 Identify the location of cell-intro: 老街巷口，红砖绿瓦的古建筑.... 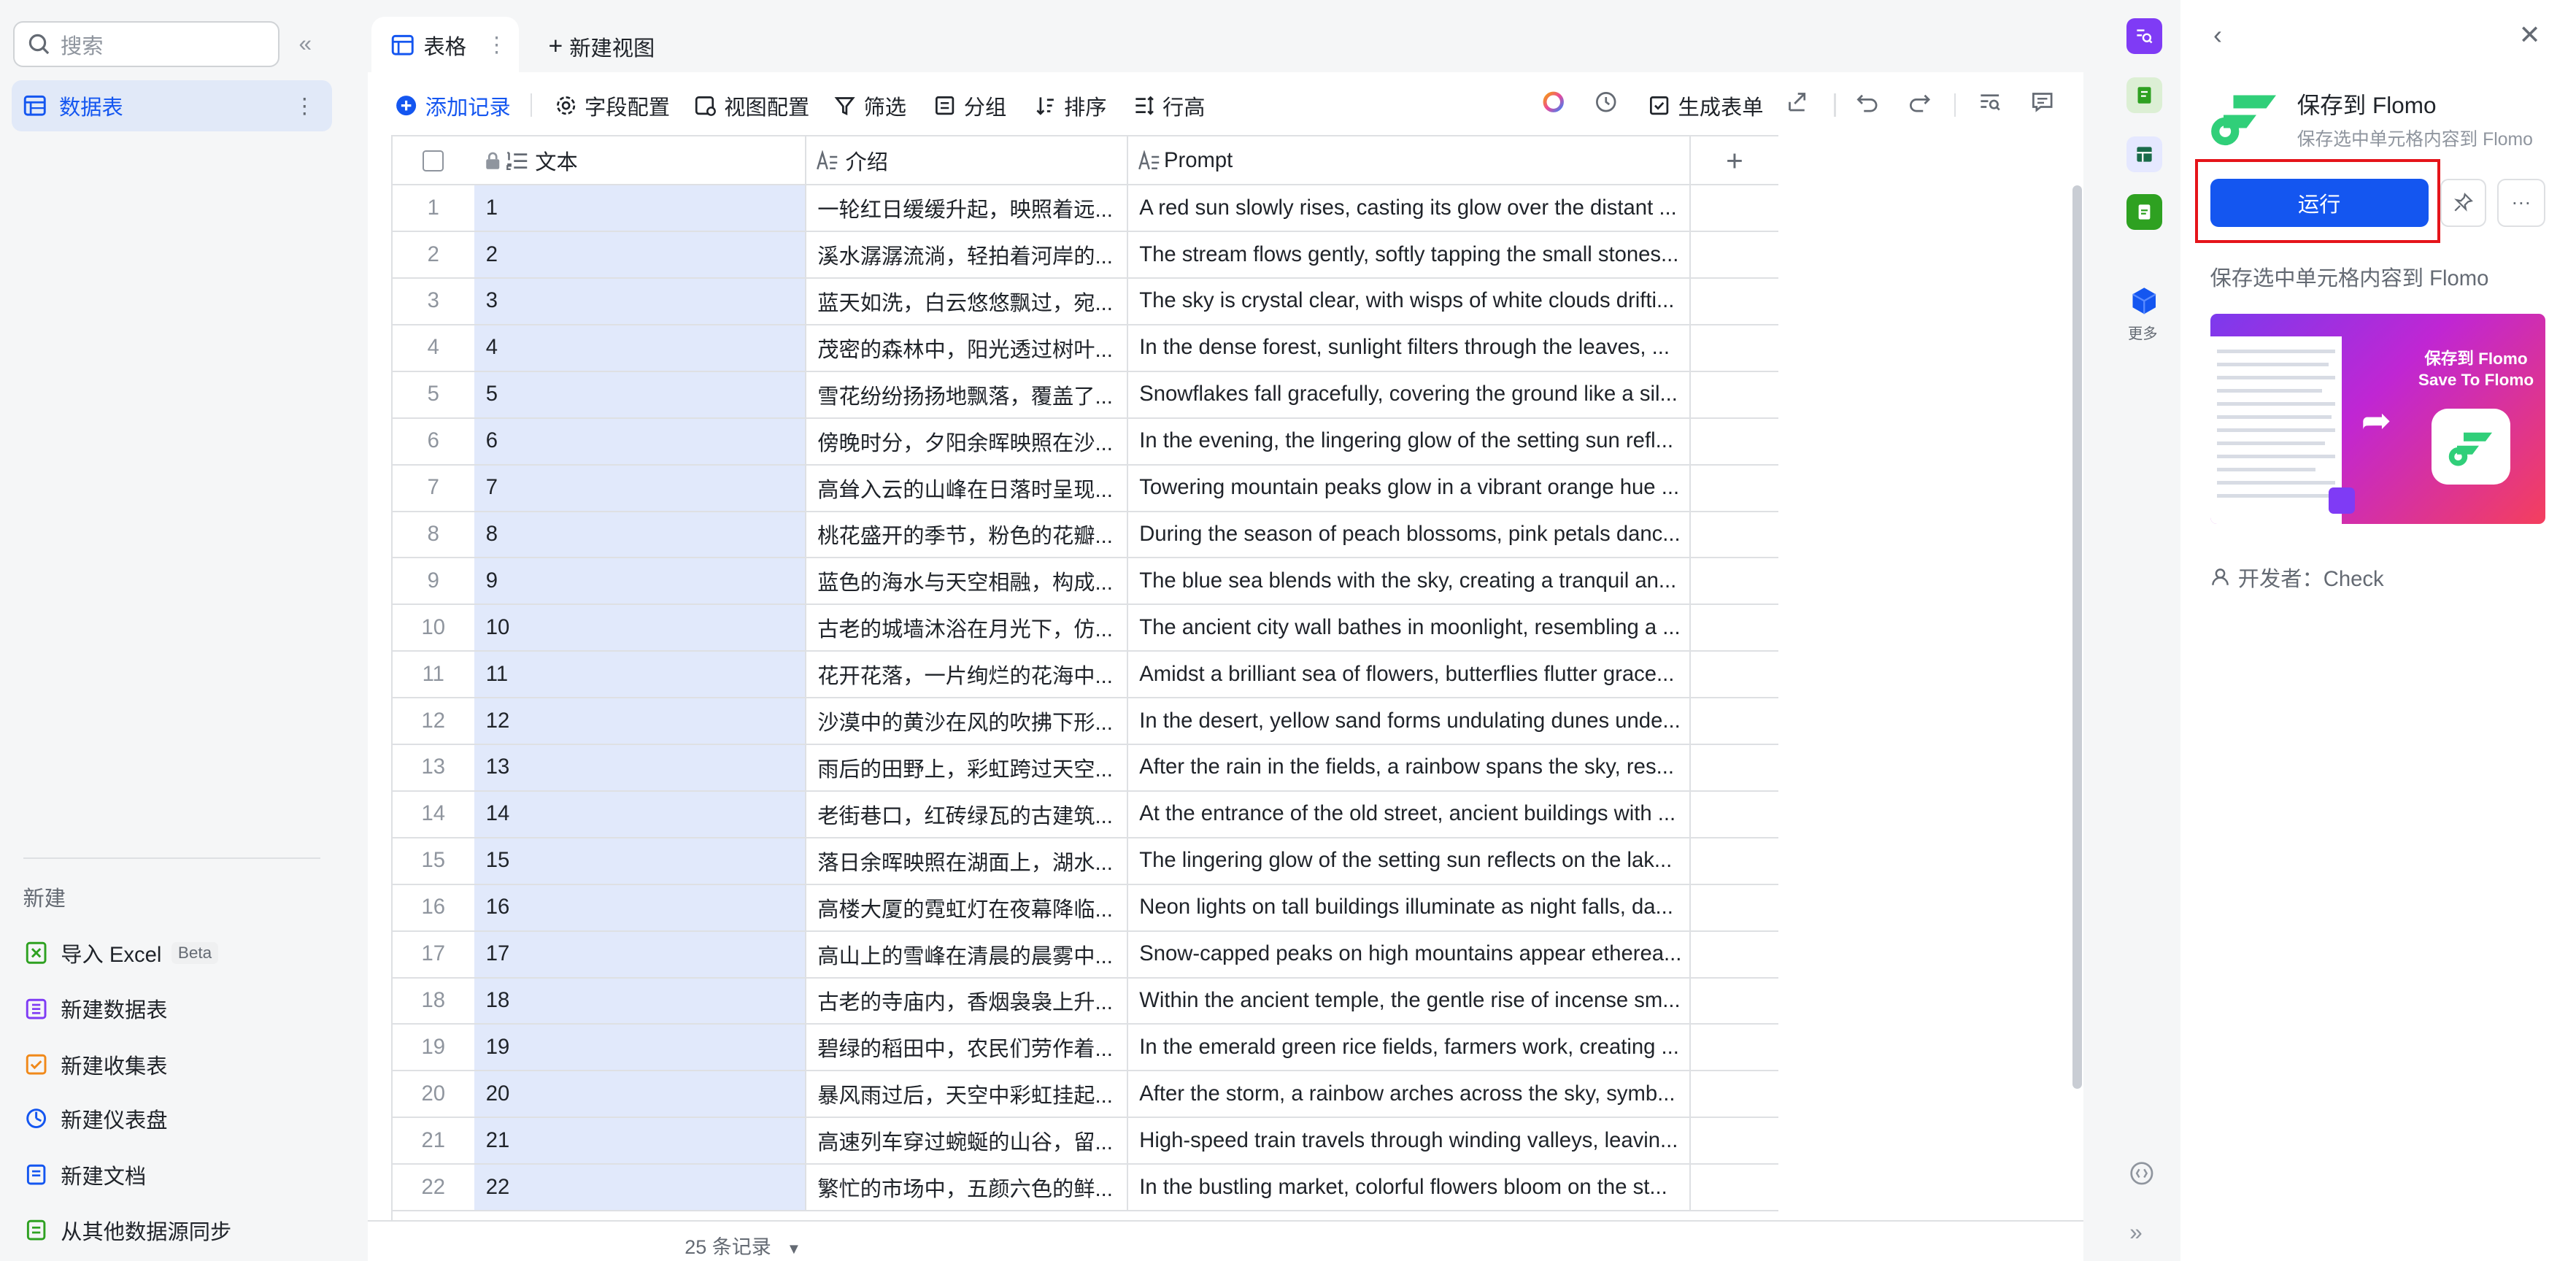
(967, 814).